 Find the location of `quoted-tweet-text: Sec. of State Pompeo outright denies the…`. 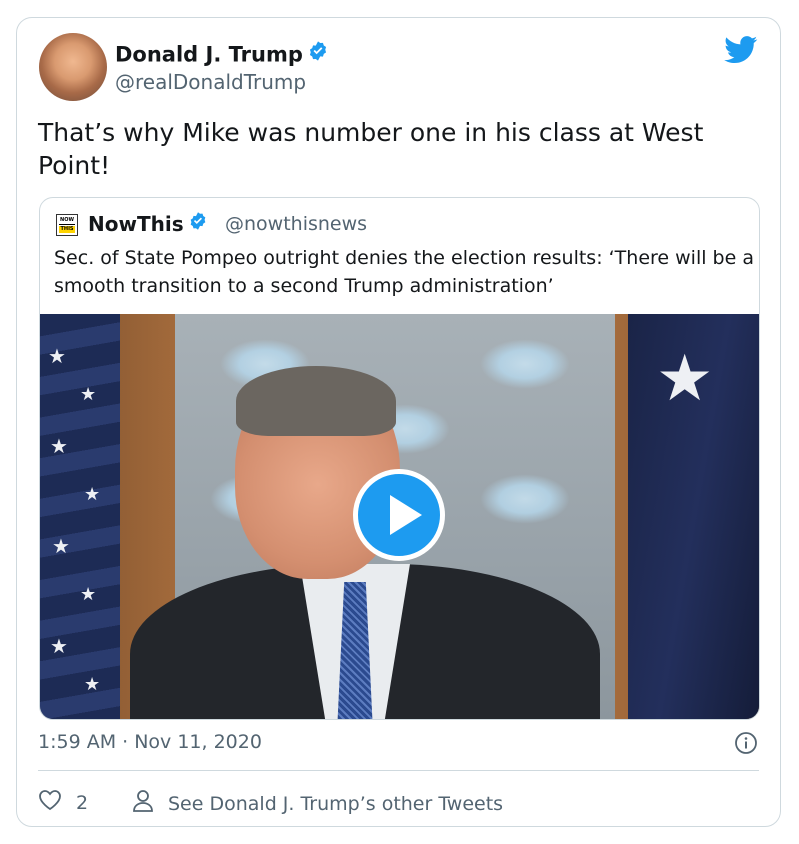

quoted-tweet-text: Sec. of State Pompeo outright denies the… is located at coordinates (404, 272).